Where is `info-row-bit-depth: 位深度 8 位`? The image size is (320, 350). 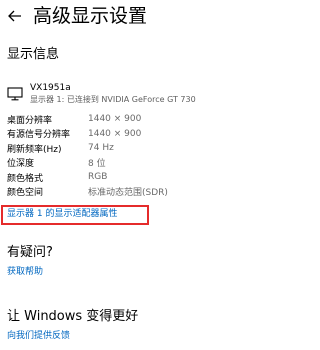 info-row-bit-depth: 位深度 8 位 is located at coordinates (87, 163).